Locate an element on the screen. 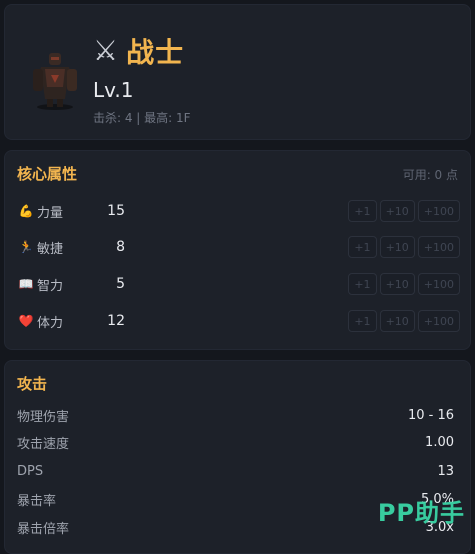 This screenshot has width=475, height=554. hero-name: 战士 is located at coordinates (155, 52).